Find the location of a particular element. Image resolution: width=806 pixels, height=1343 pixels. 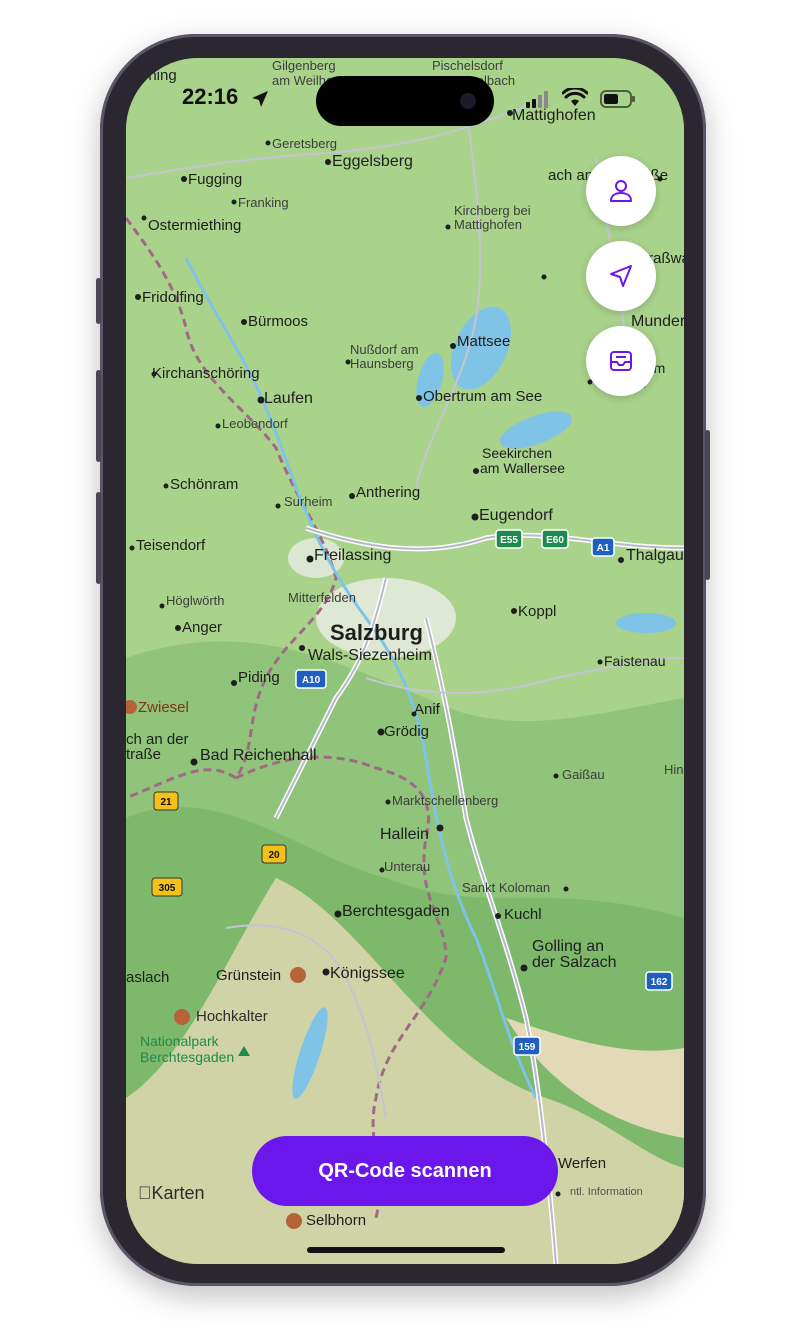

svg-text: E60 is located at coordinates (555, 540).